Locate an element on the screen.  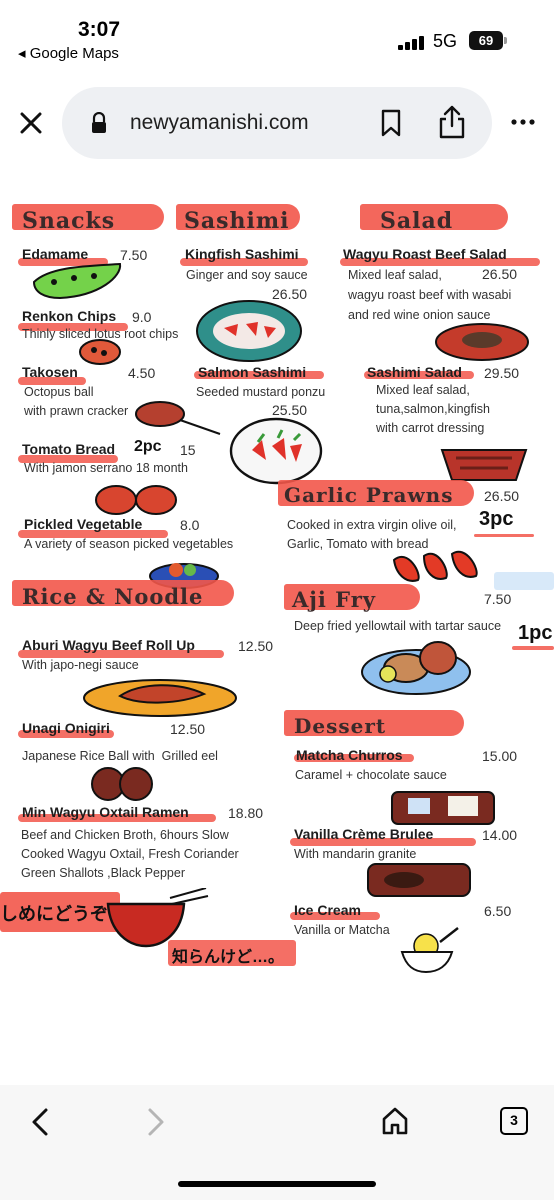
item-name: Tomato Bread is located at coordinates (69, 449).